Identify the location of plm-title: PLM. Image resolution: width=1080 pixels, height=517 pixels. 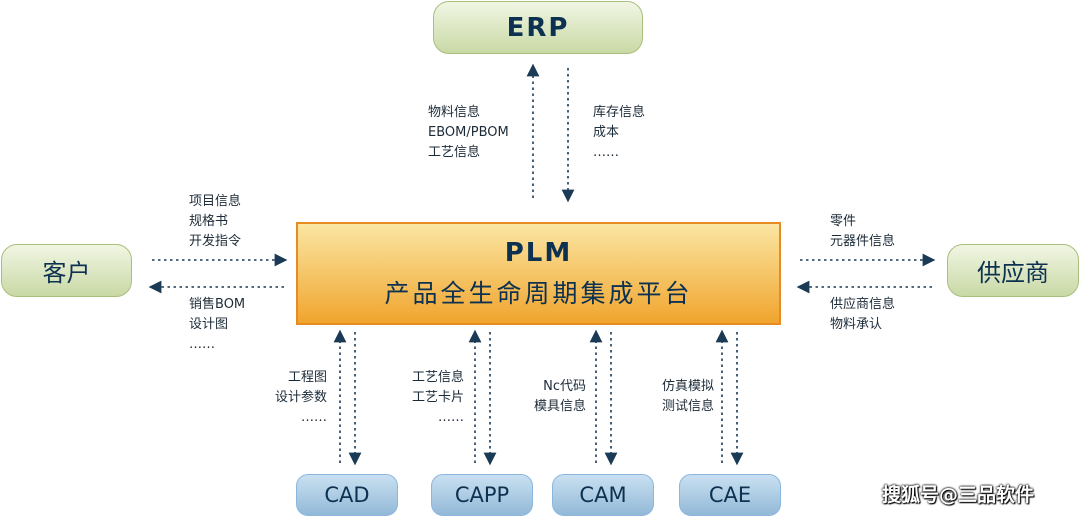
(538, 252).